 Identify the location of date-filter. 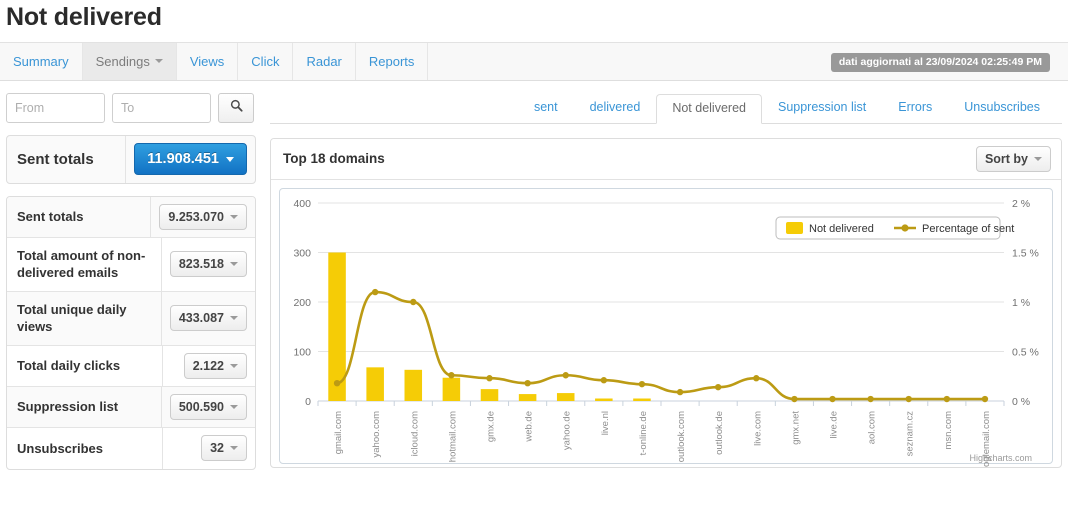
(131, 107).